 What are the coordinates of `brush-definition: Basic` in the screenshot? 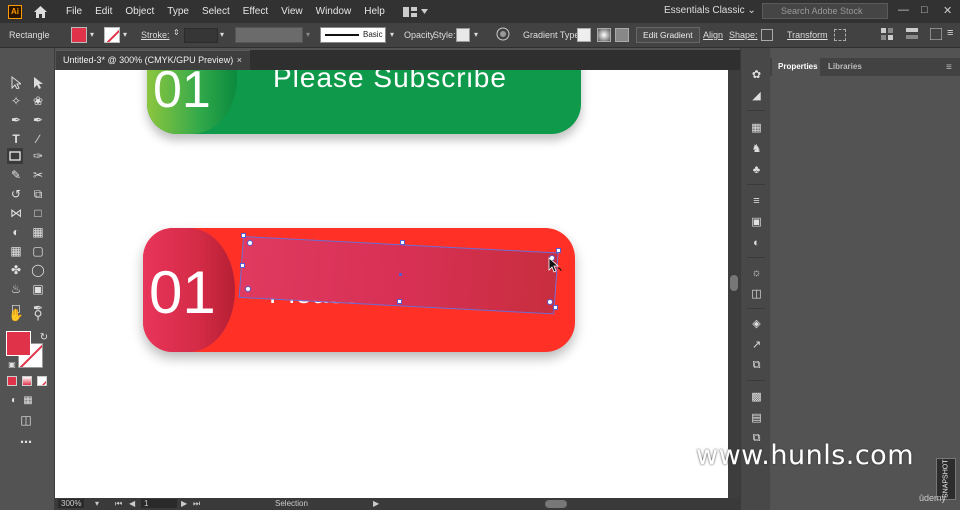 It's located at (353, 35).